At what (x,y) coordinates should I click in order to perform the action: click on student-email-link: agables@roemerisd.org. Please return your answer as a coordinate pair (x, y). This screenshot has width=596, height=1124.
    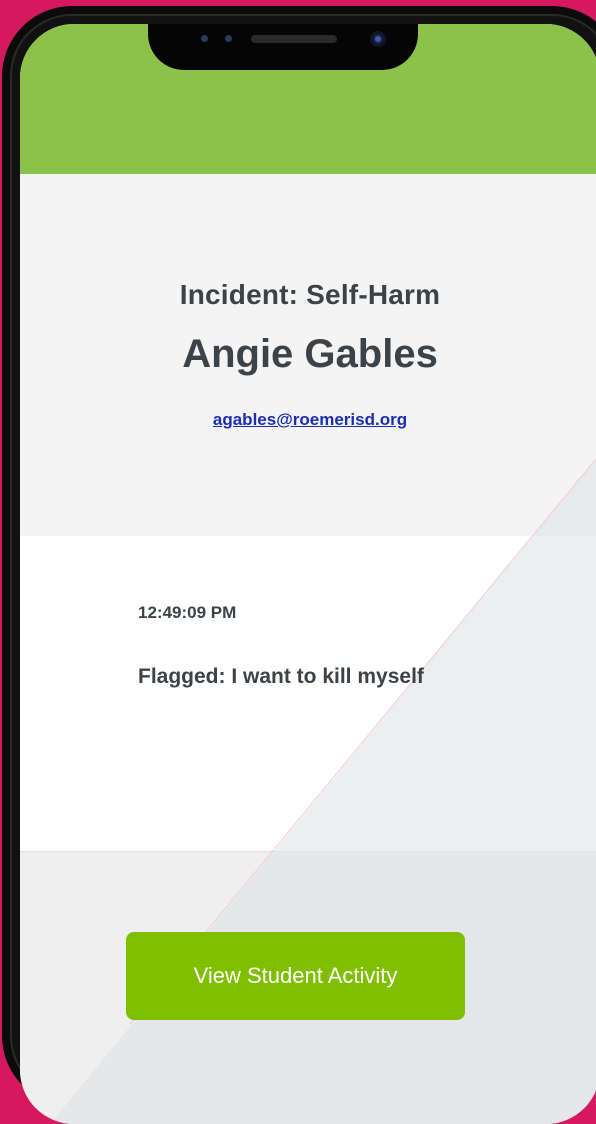
    Looking at the image, I should click on (308, 420).